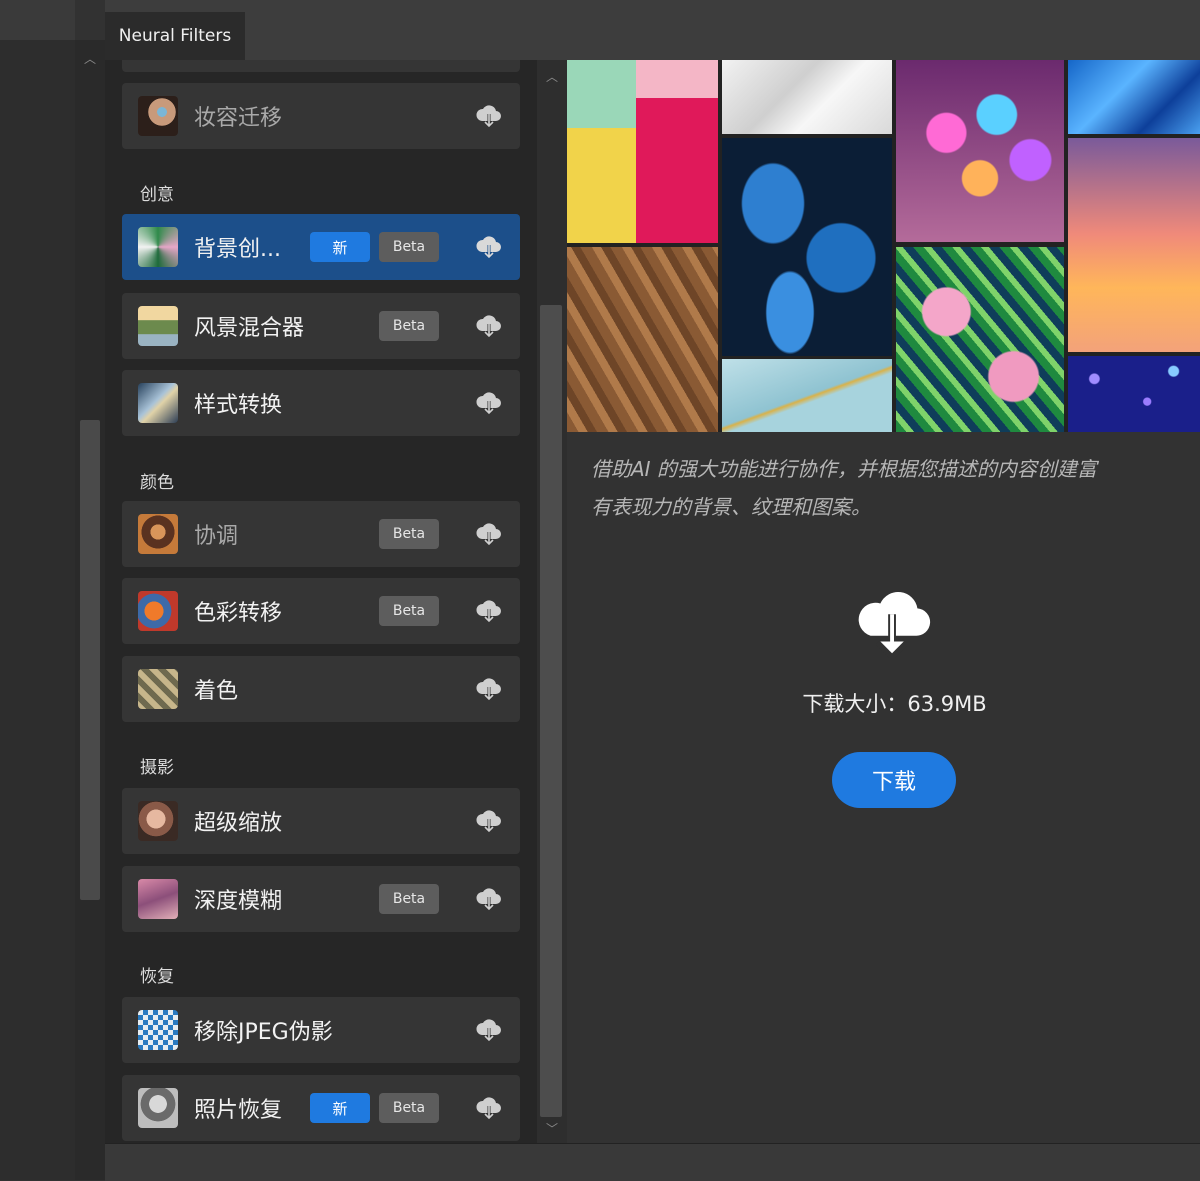 This screenshot has width=1200, height=1181. I want to click on filter-list-scrollbar-thumb, so click(551, 711).